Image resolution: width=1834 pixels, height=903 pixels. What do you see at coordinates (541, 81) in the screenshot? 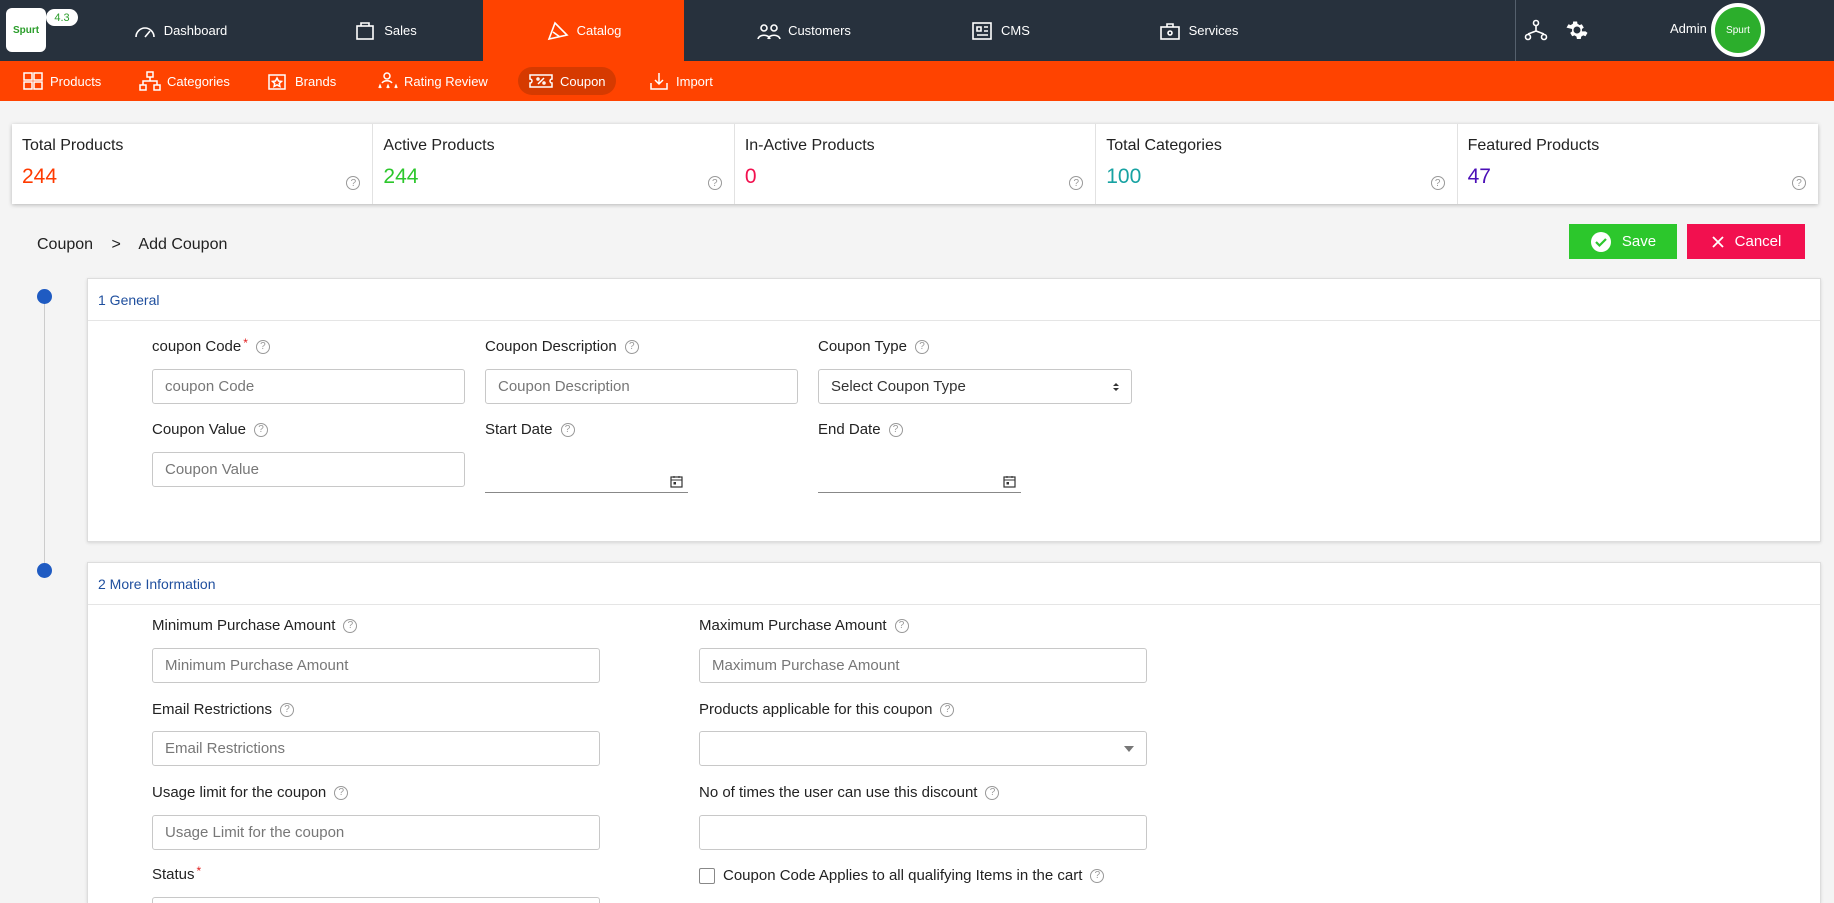
I see `coupon-icon` at bounding box center [541, 81].